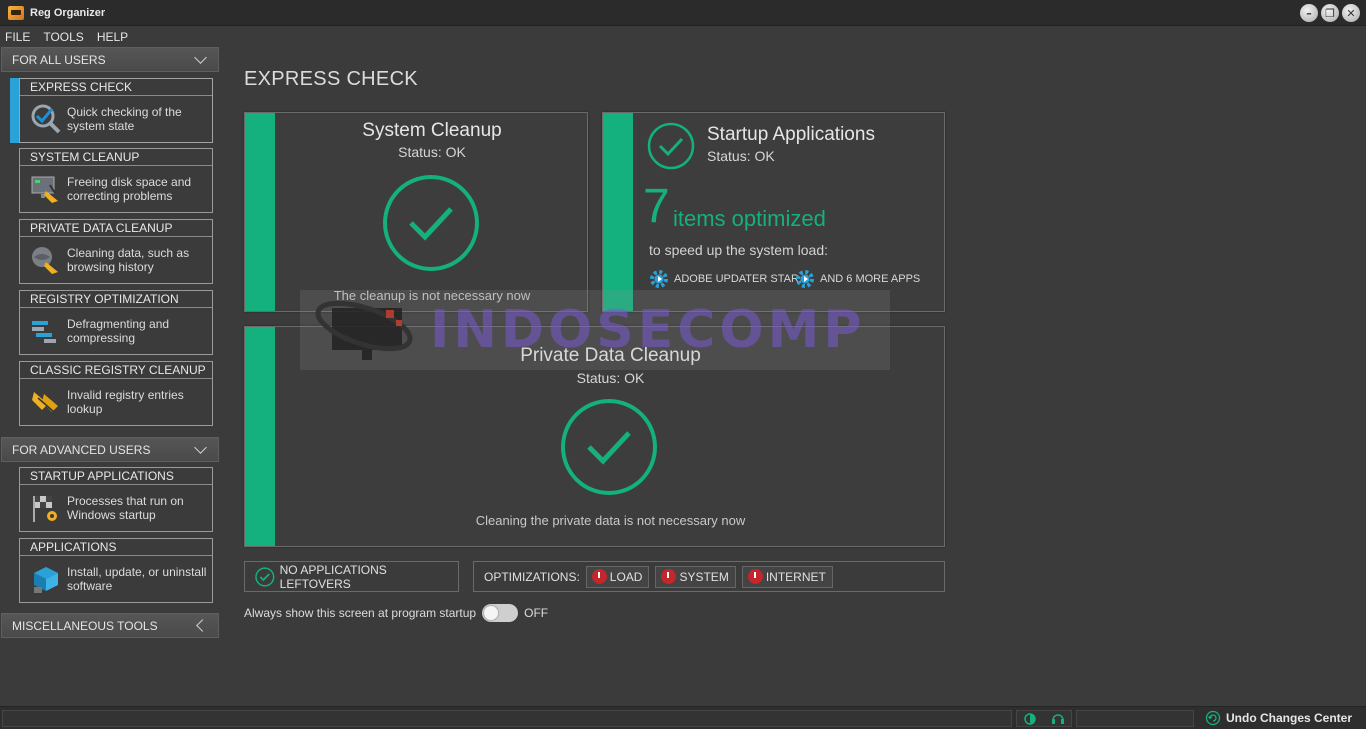 This screenshot has height=729, width=1366. What do you see at coordinates (1351, 13) in the screenshot?
I see `close-button: ✕` at bounding box center [1351, 13].